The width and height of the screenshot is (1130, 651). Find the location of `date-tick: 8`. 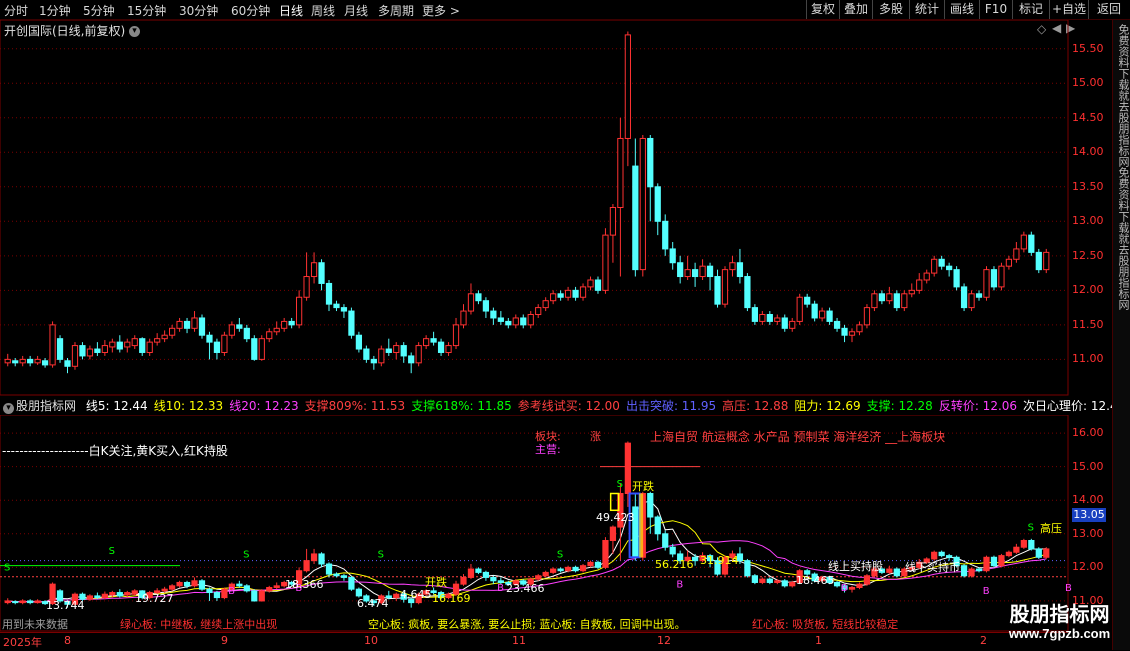

date-tick: 8 is located at coordinates (67, 640).